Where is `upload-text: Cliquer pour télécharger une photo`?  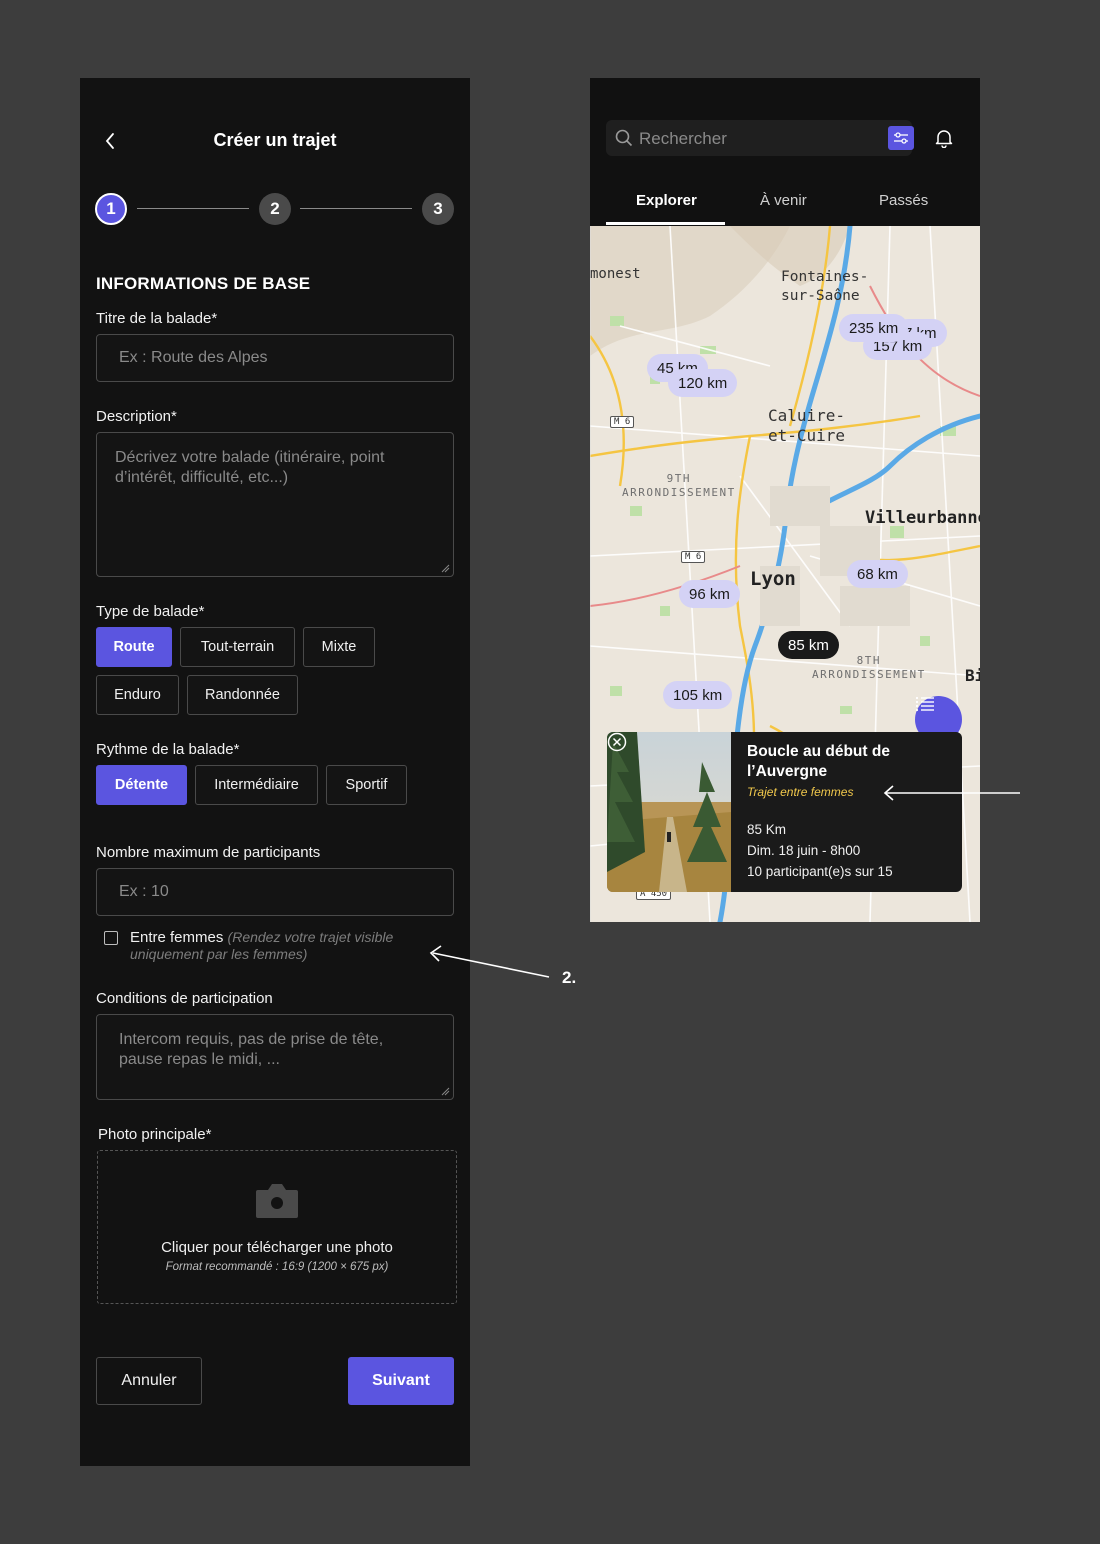 upload-text: Cliquer pour télécharger une photo is located at coordinates (277, 1247).